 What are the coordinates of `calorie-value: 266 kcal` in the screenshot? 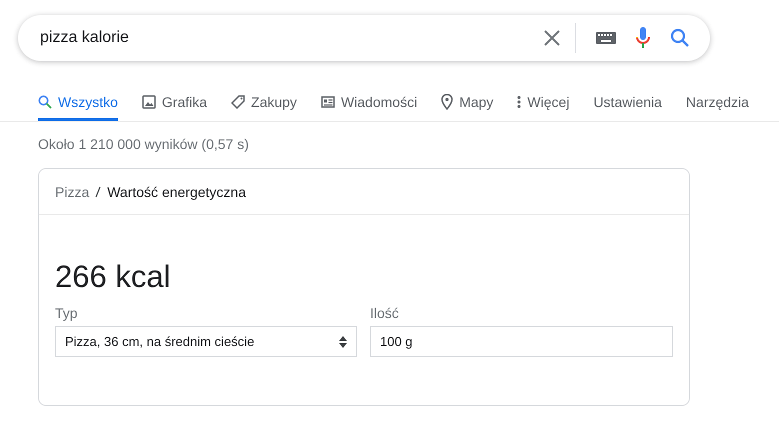 It's located at (113, 277).